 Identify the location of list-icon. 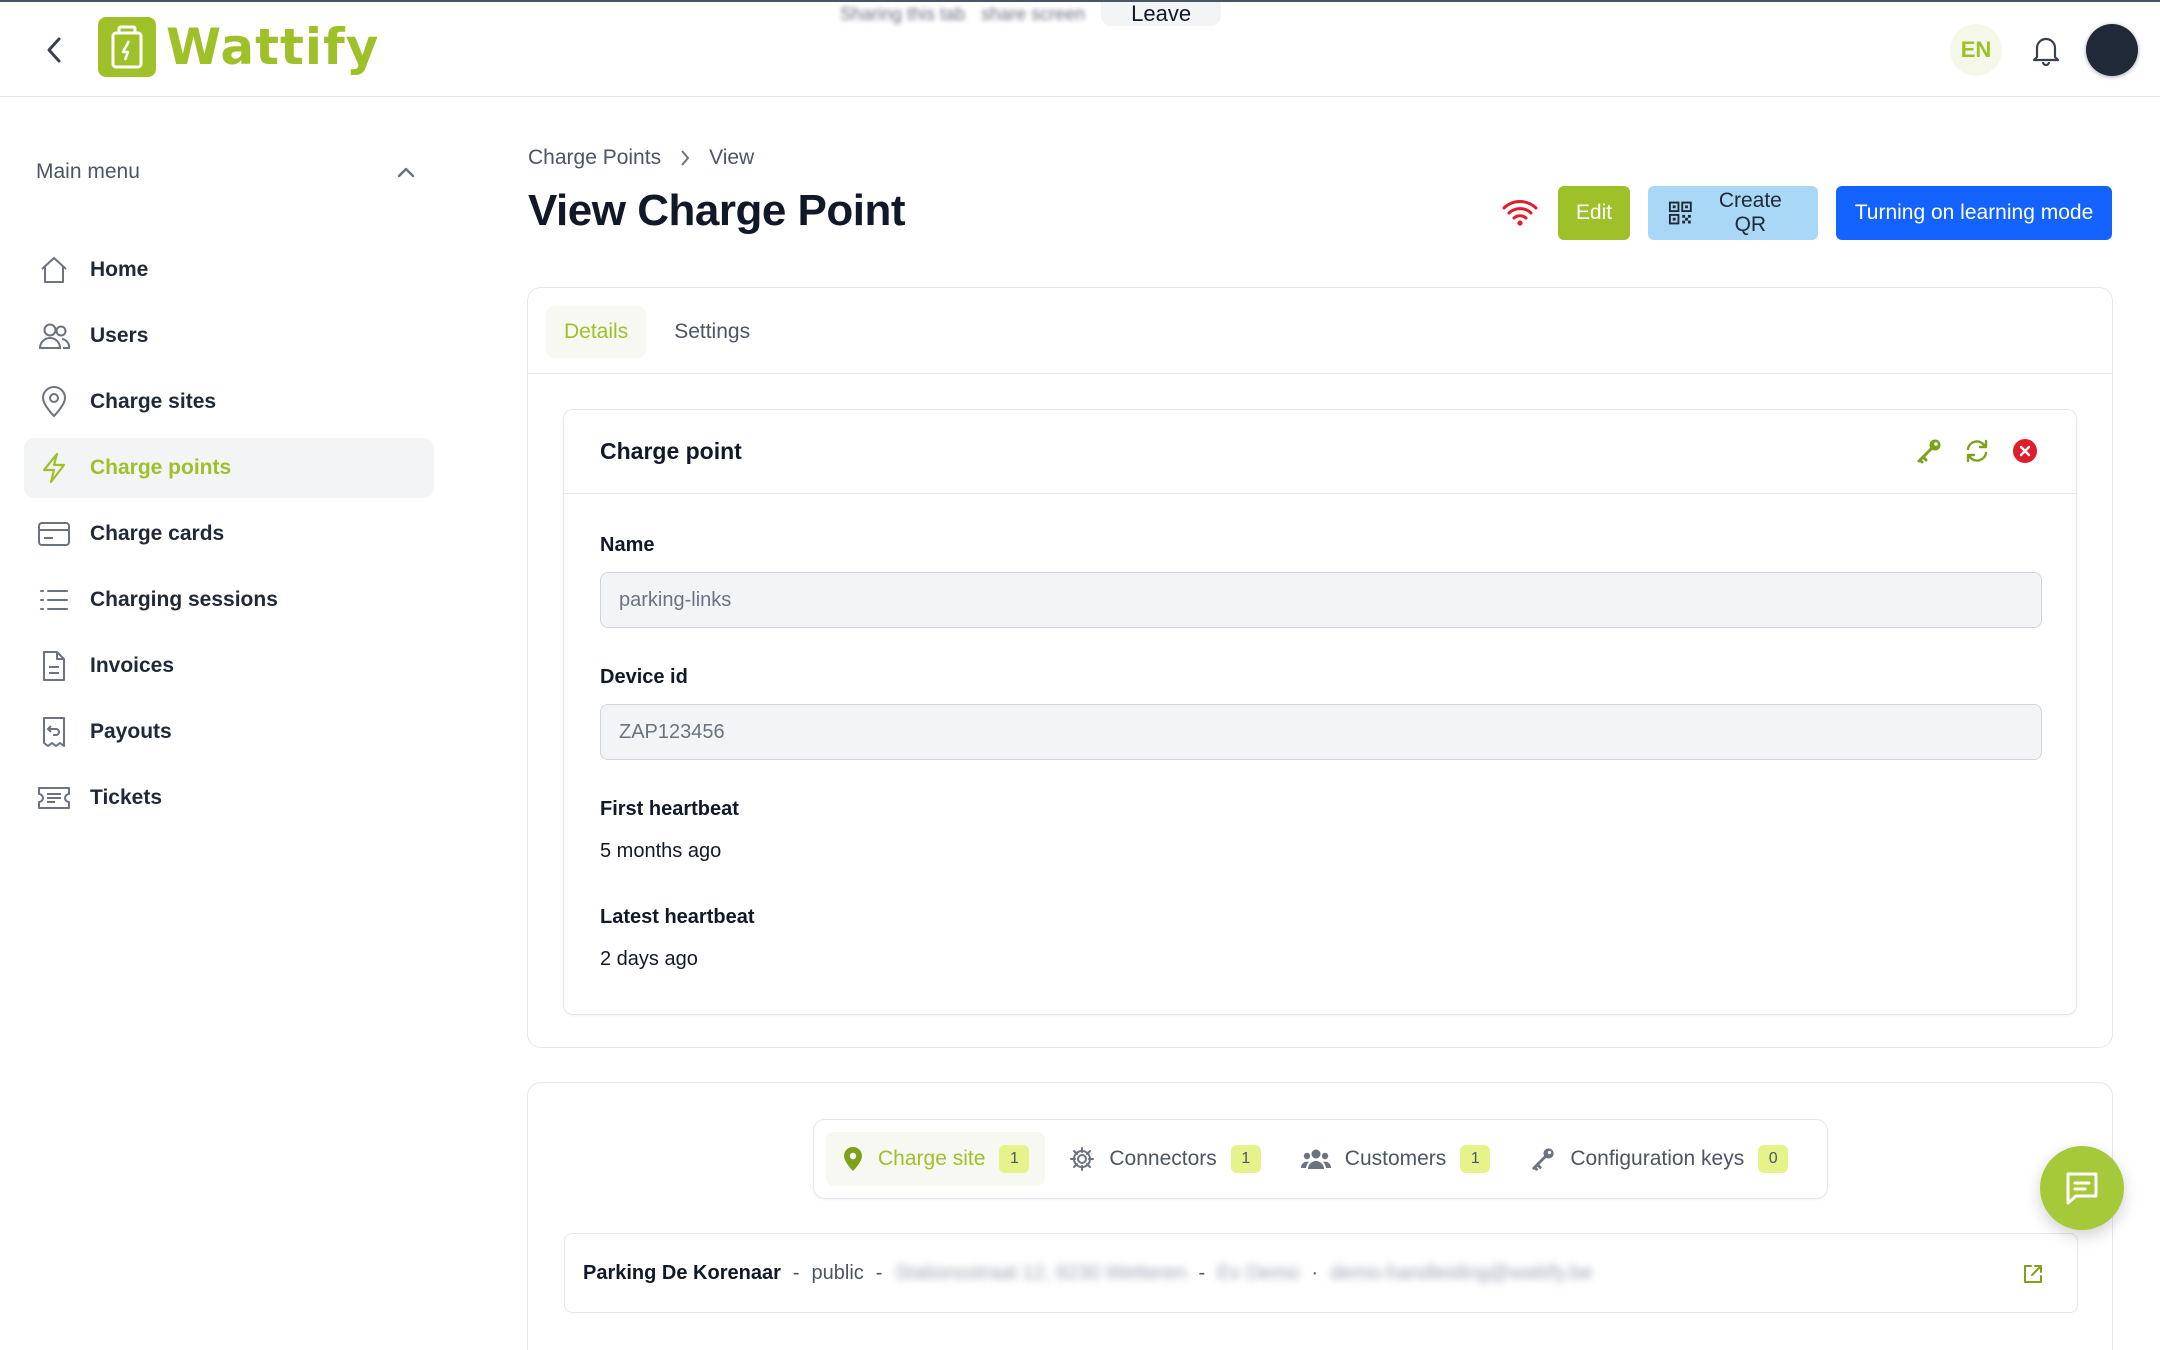
(54, 600).